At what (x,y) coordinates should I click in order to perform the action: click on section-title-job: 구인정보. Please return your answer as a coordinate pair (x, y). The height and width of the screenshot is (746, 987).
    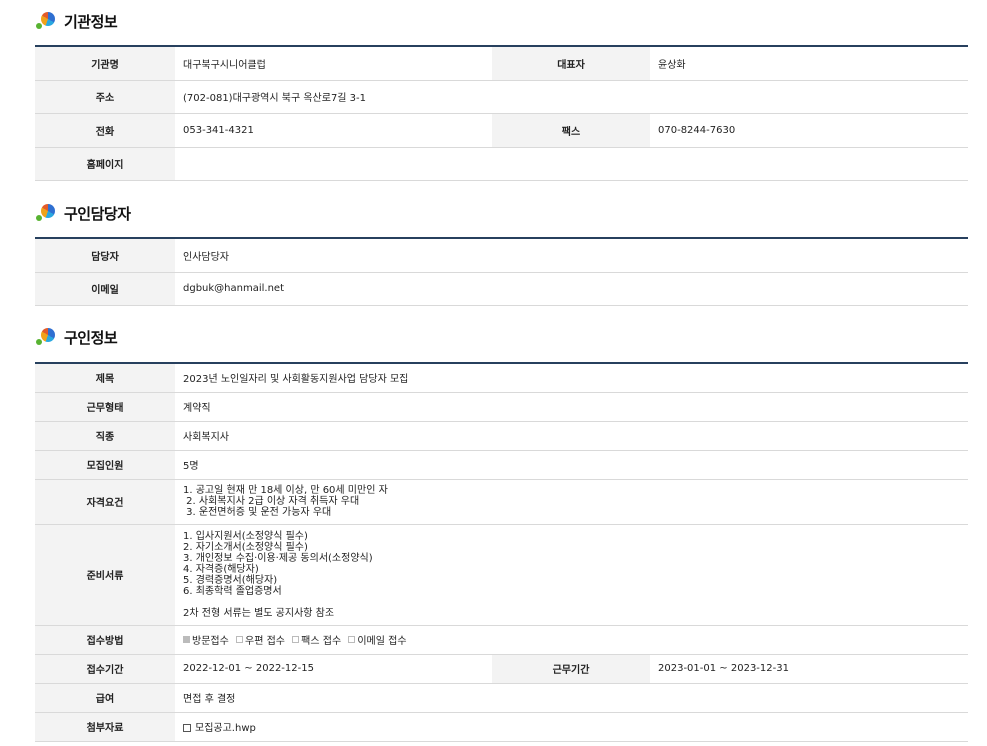
    Looking at the image, I should click on (77, 337).